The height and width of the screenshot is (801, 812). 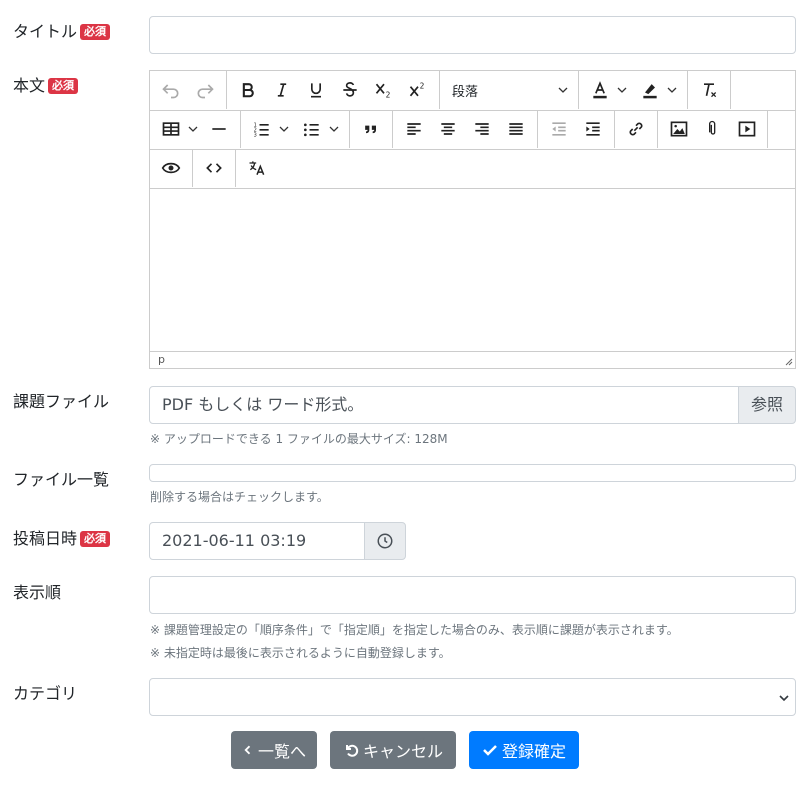 I want to click on bullet-list-button, so click(x=312, y=129).